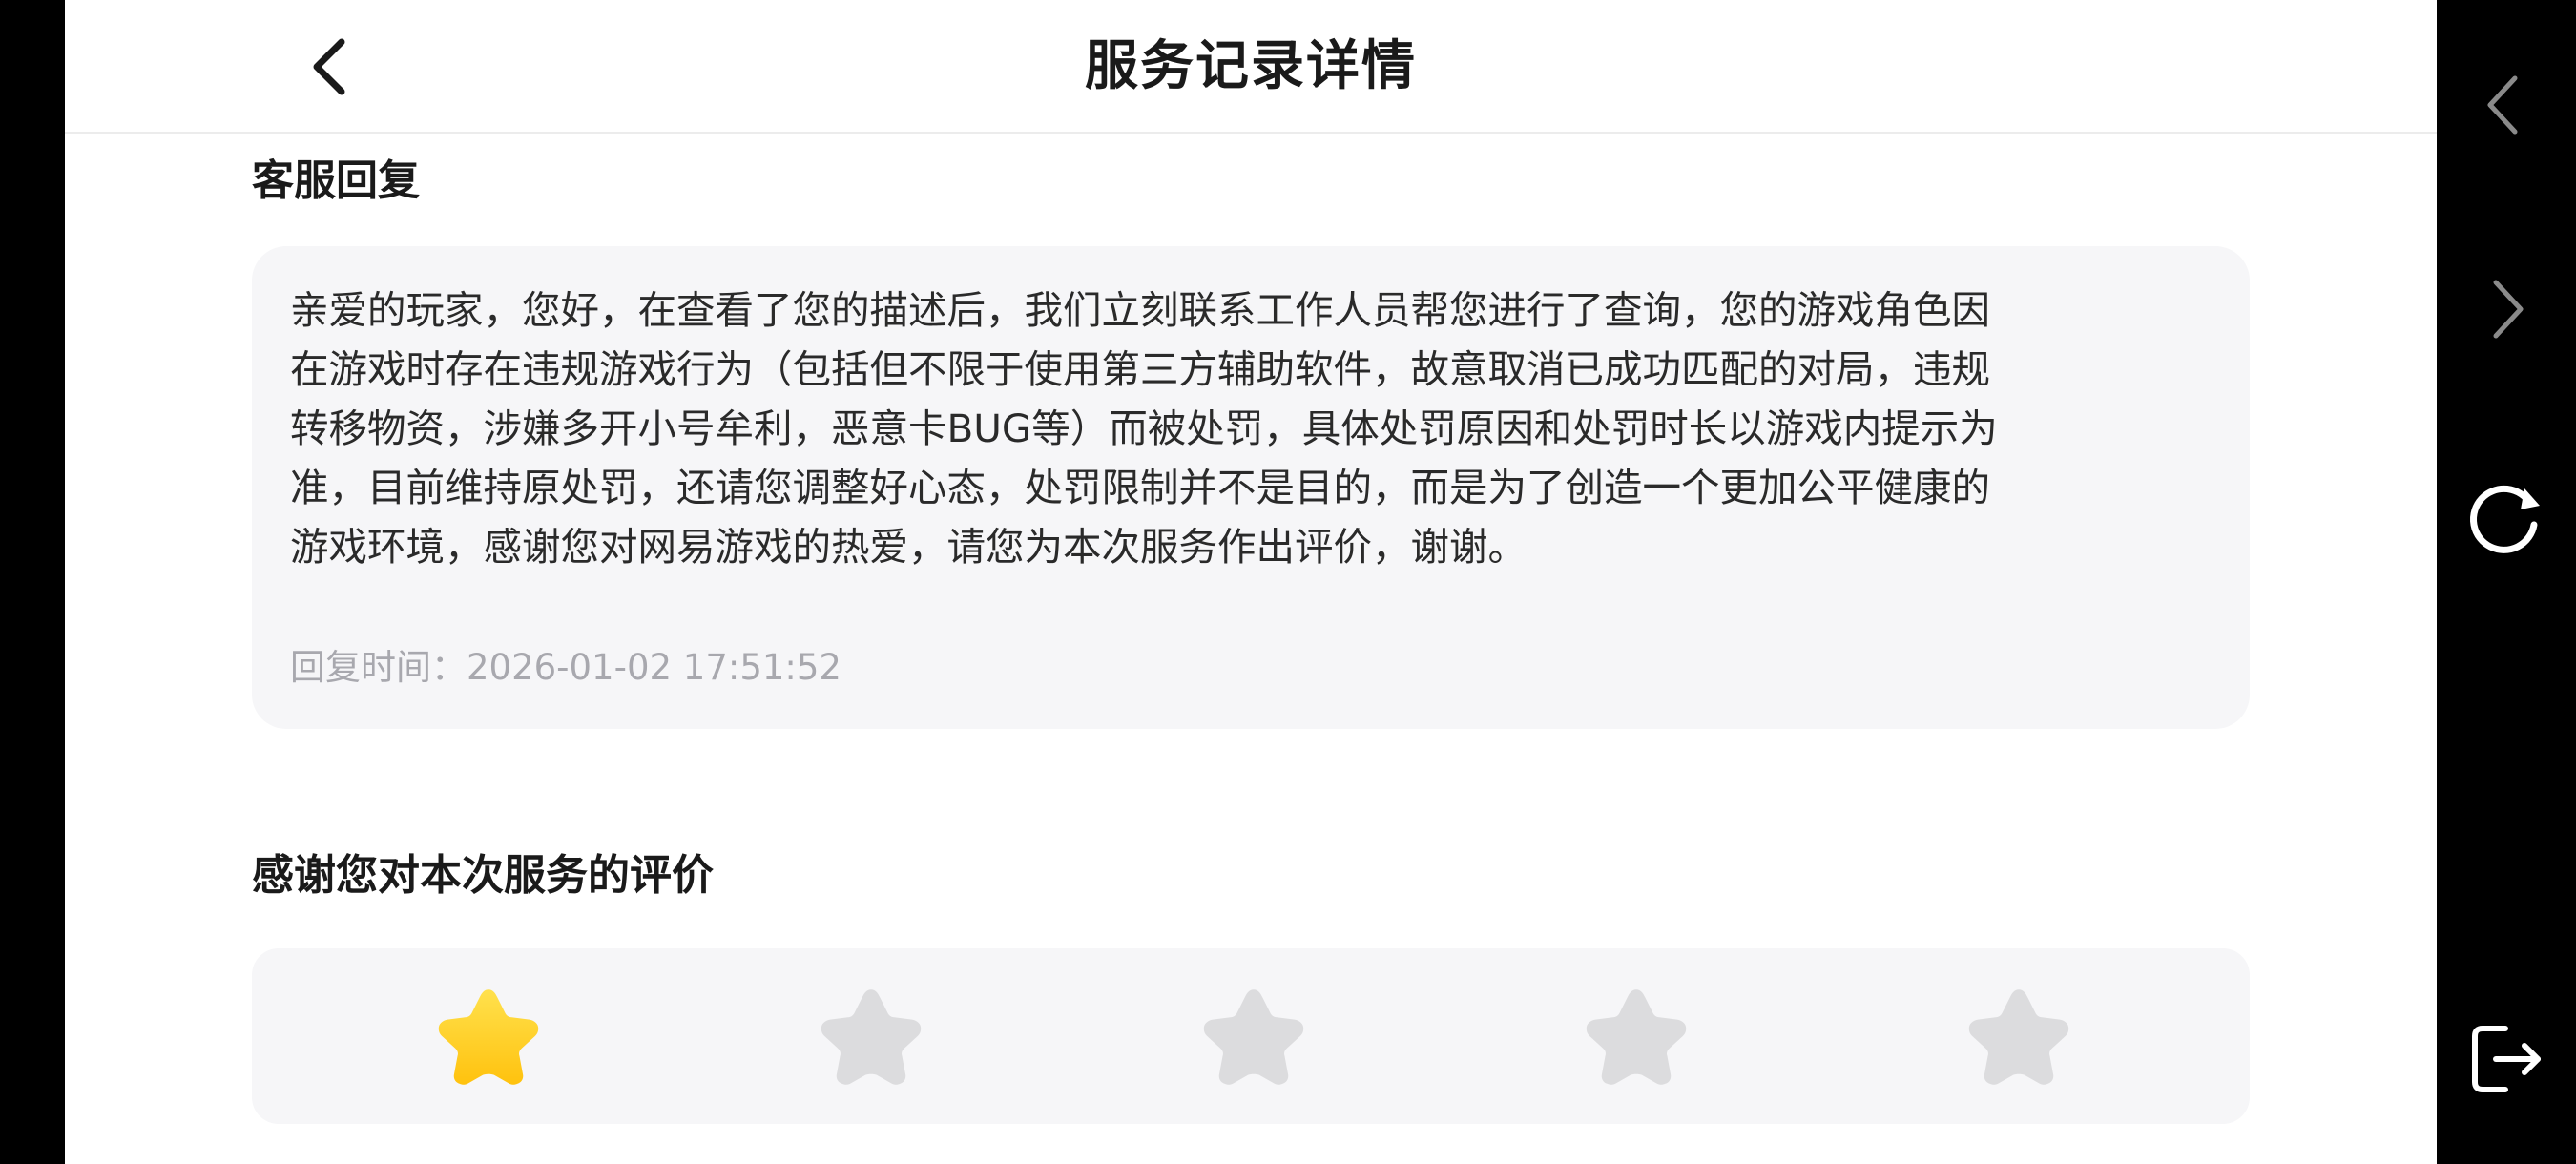 The width and height of the screenshot is (2576, 1164). I want to click on nav-forward-icon, so click(2505, 309).